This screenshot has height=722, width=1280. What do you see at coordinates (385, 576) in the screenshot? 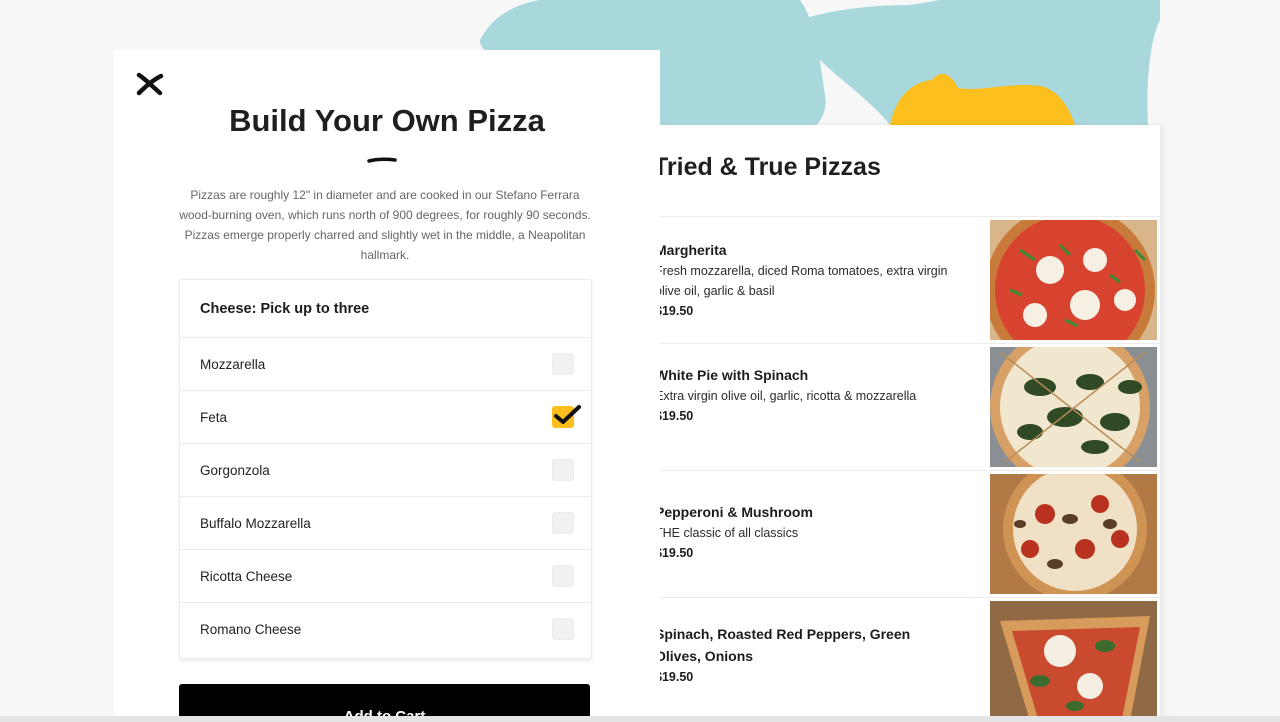
I see `option-ricotta-cheese: Ricotta Cheese` at bounding box center [385, 576].